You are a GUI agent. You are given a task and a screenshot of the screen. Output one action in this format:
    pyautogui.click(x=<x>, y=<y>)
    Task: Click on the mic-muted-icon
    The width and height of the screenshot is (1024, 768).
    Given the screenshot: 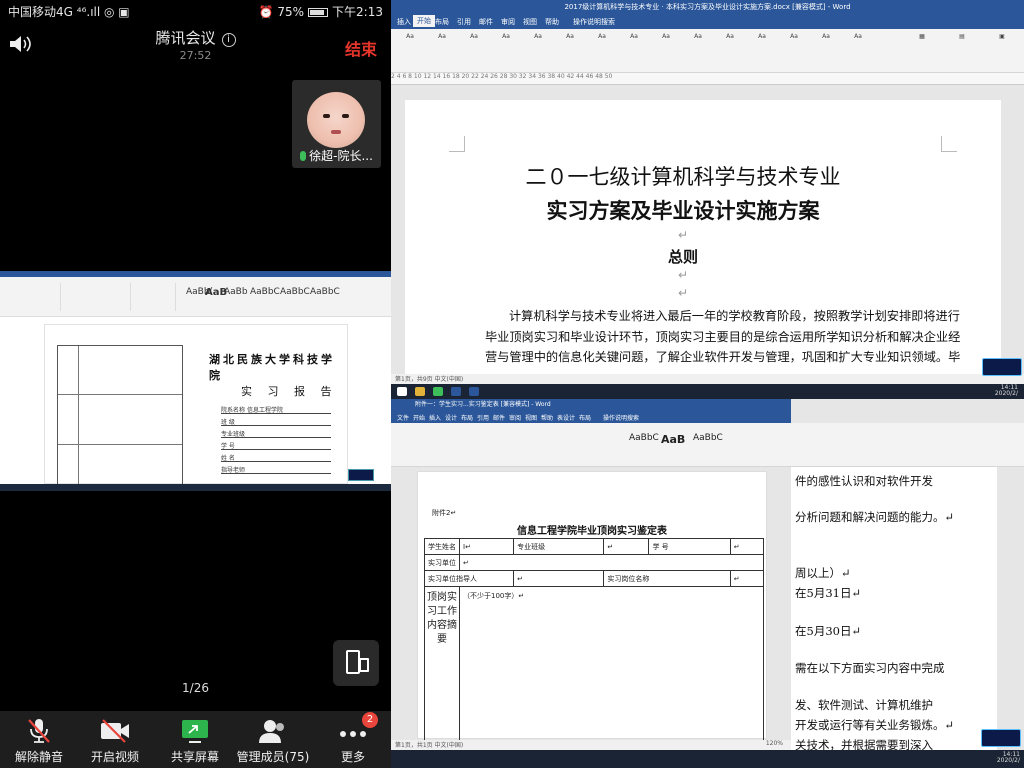 What is the action you would take?
    pyautogui.click(x=39, y=731)
    